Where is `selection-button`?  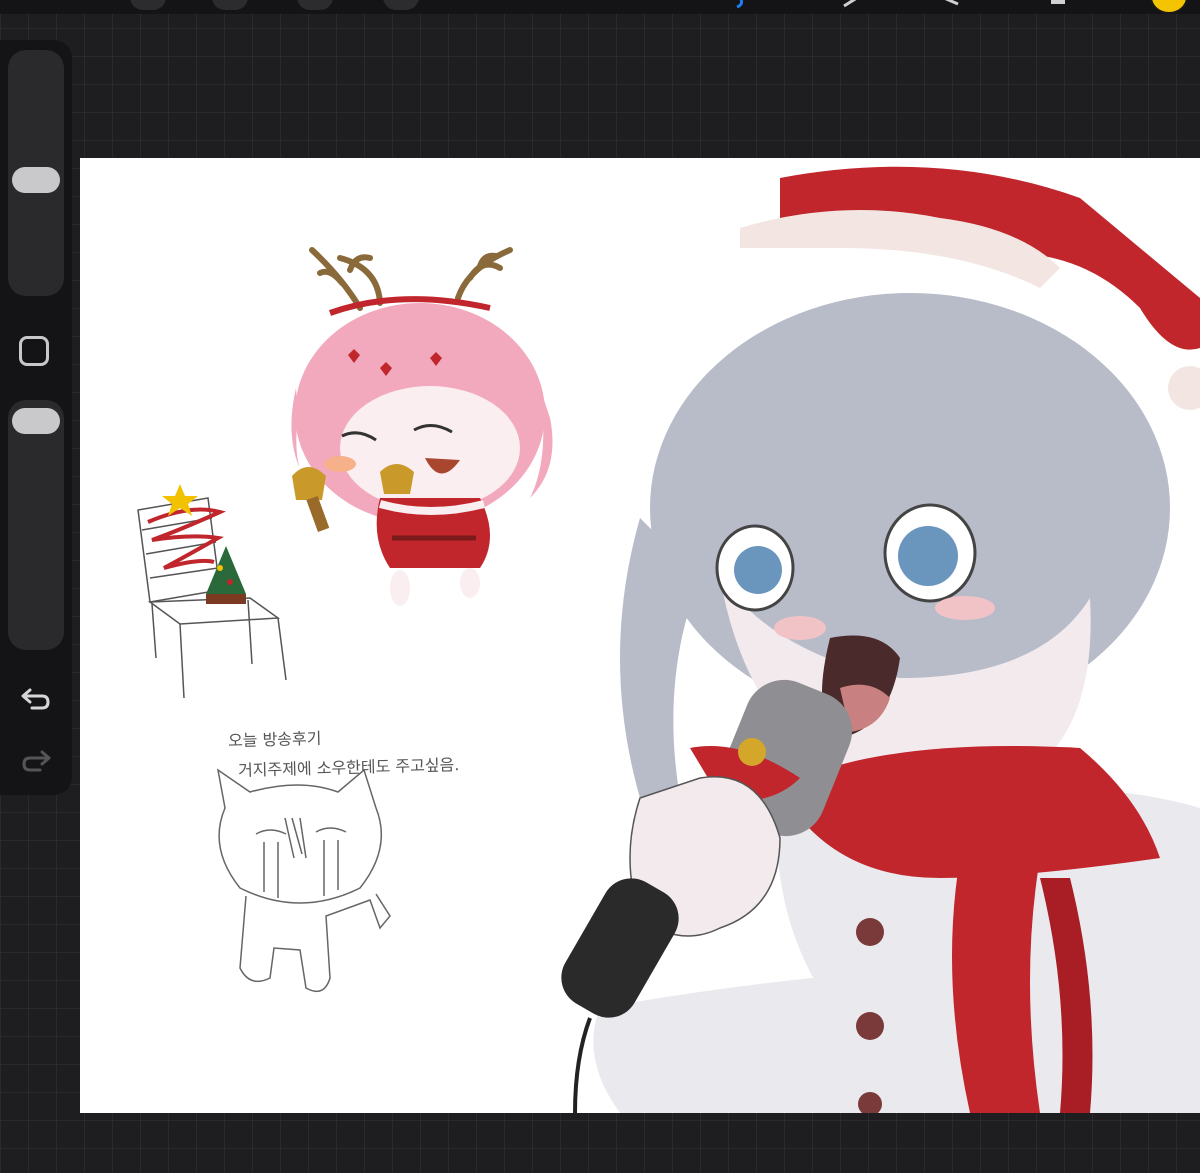
selection-button is located at coordinates (401, 5).